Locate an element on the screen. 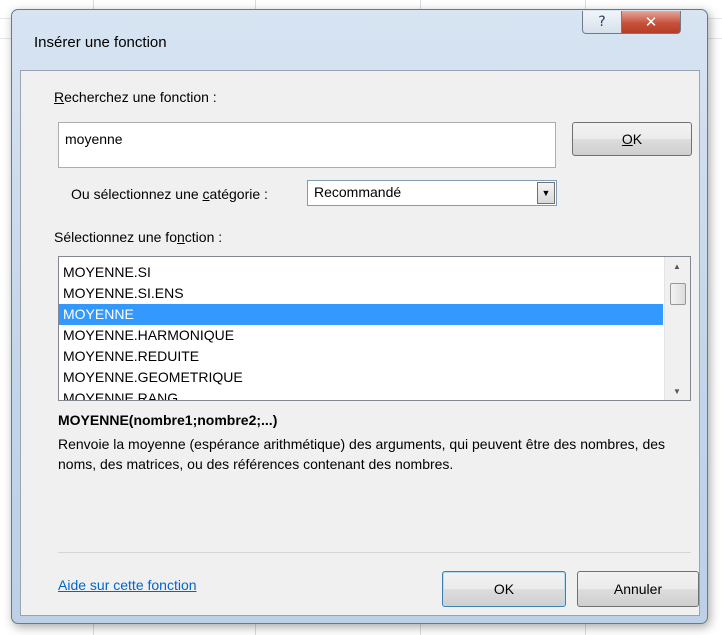 This screenshot has width=722, height=635. category-label: Ou sélectionnez une catégorie : is located at coordinates (169, 194).